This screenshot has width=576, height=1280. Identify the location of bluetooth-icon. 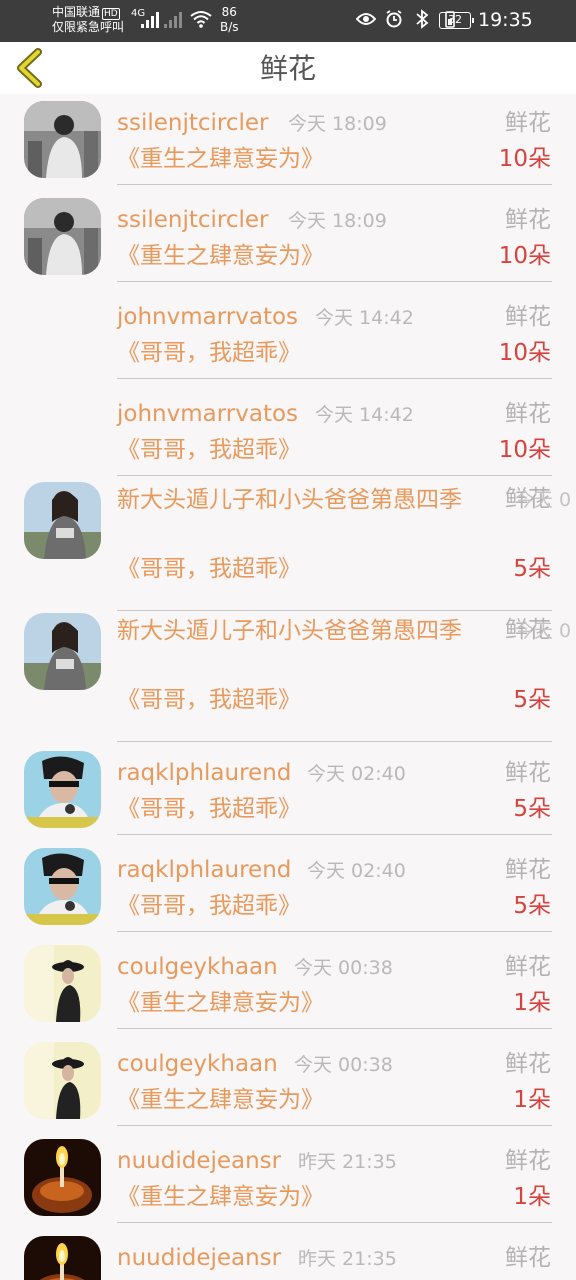
(422, 19).